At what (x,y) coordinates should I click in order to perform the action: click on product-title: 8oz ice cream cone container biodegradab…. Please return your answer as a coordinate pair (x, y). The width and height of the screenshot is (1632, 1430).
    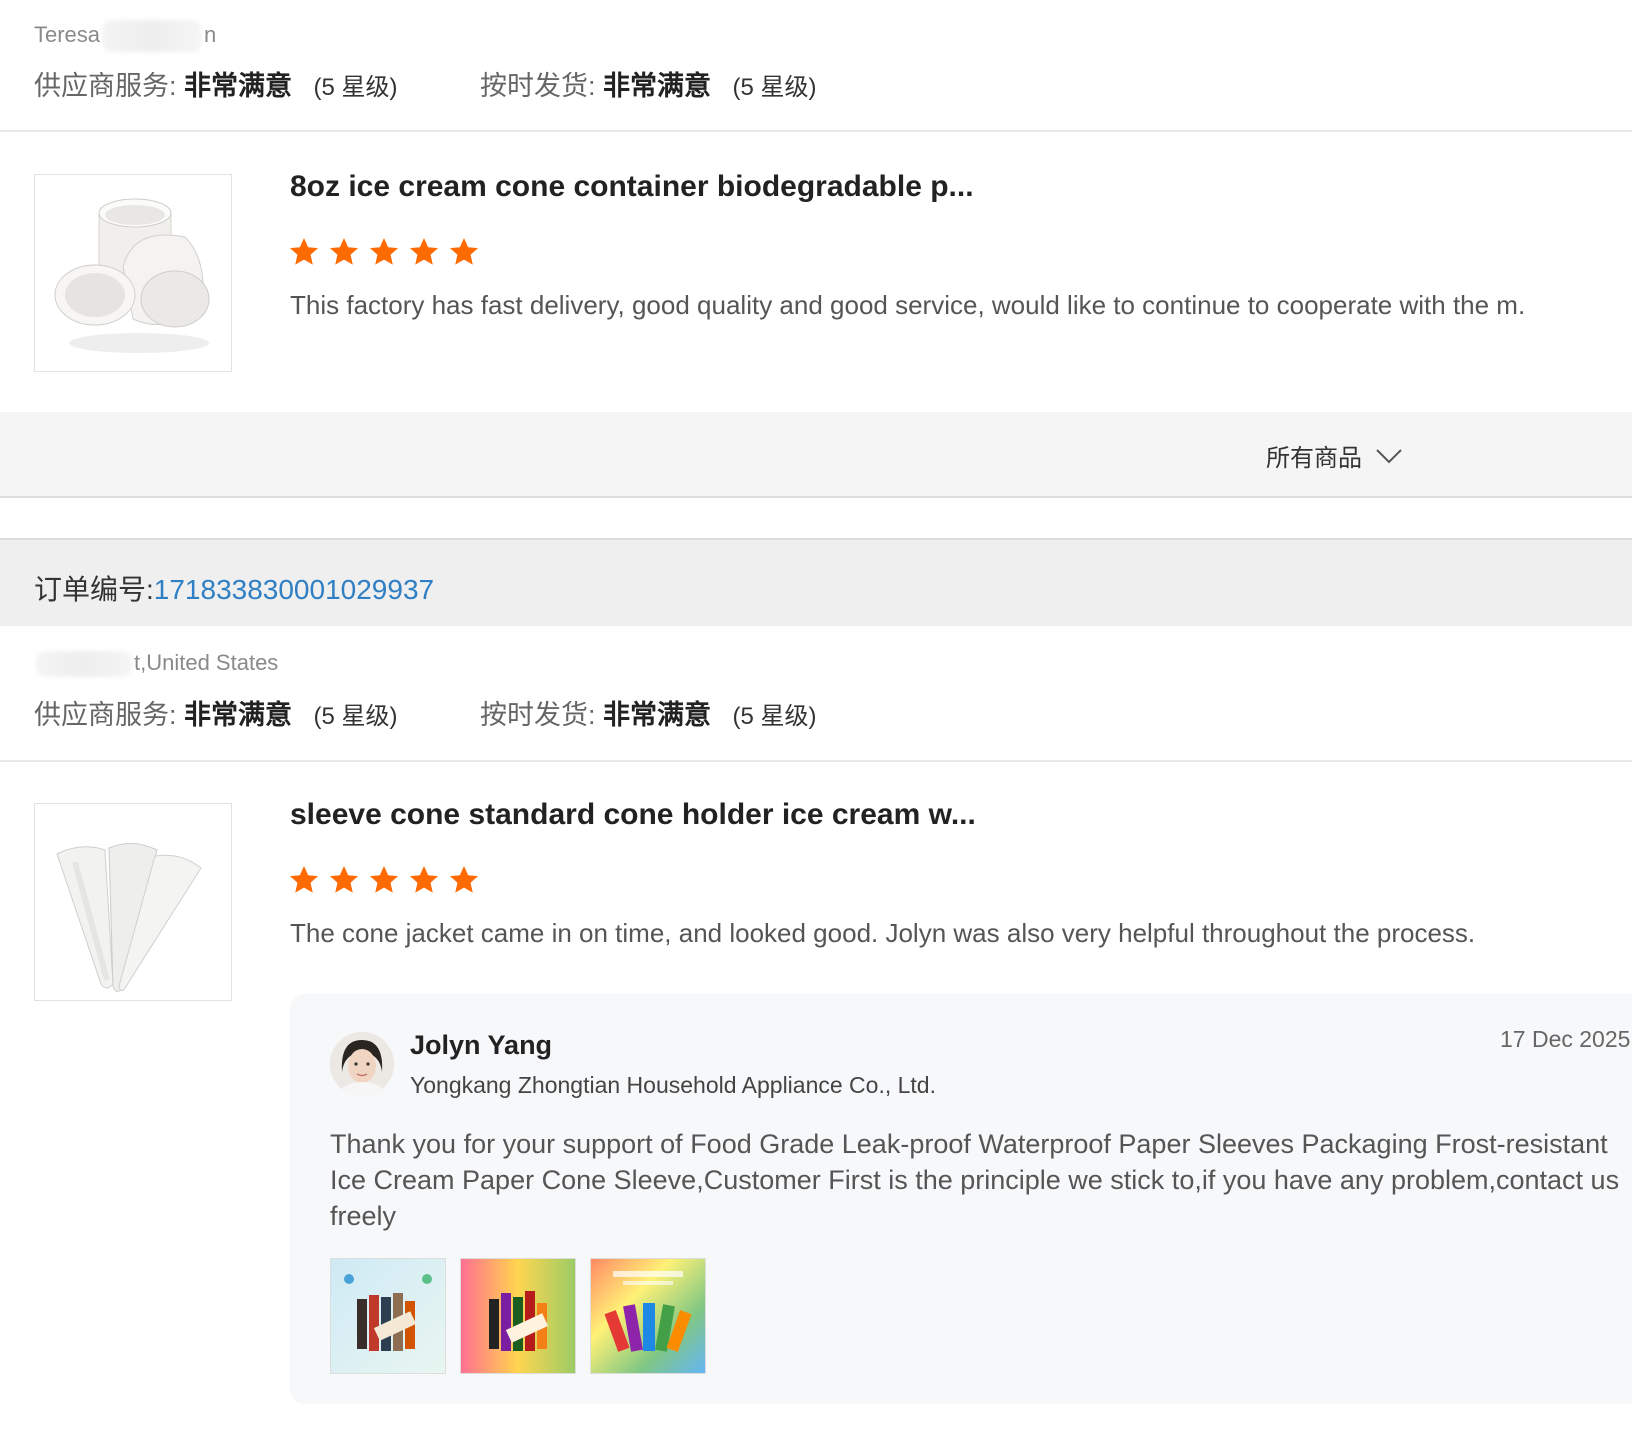
    Looking at the image, I should click on (632, 187).